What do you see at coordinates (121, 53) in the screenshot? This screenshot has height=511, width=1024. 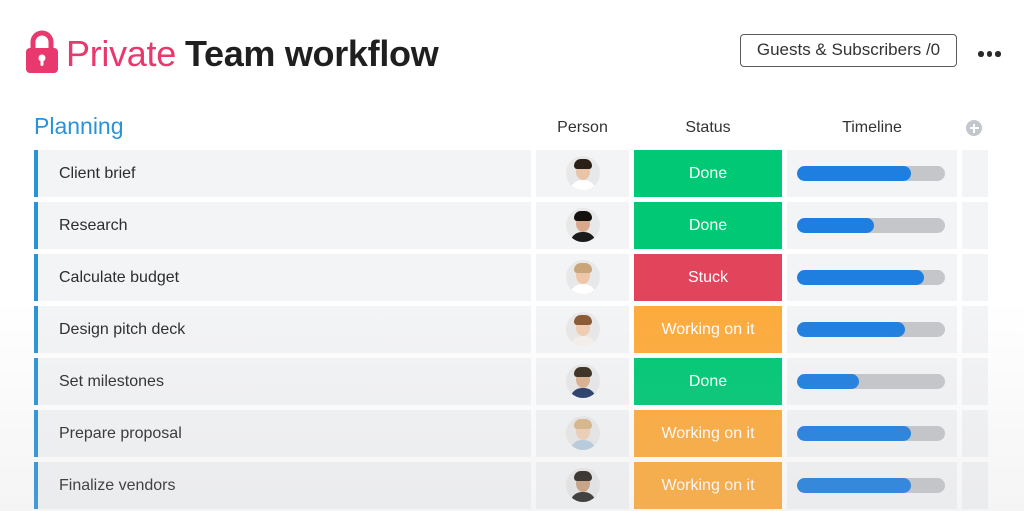 I see `board-privacy-label: Private` at bounding box center [121, 53].